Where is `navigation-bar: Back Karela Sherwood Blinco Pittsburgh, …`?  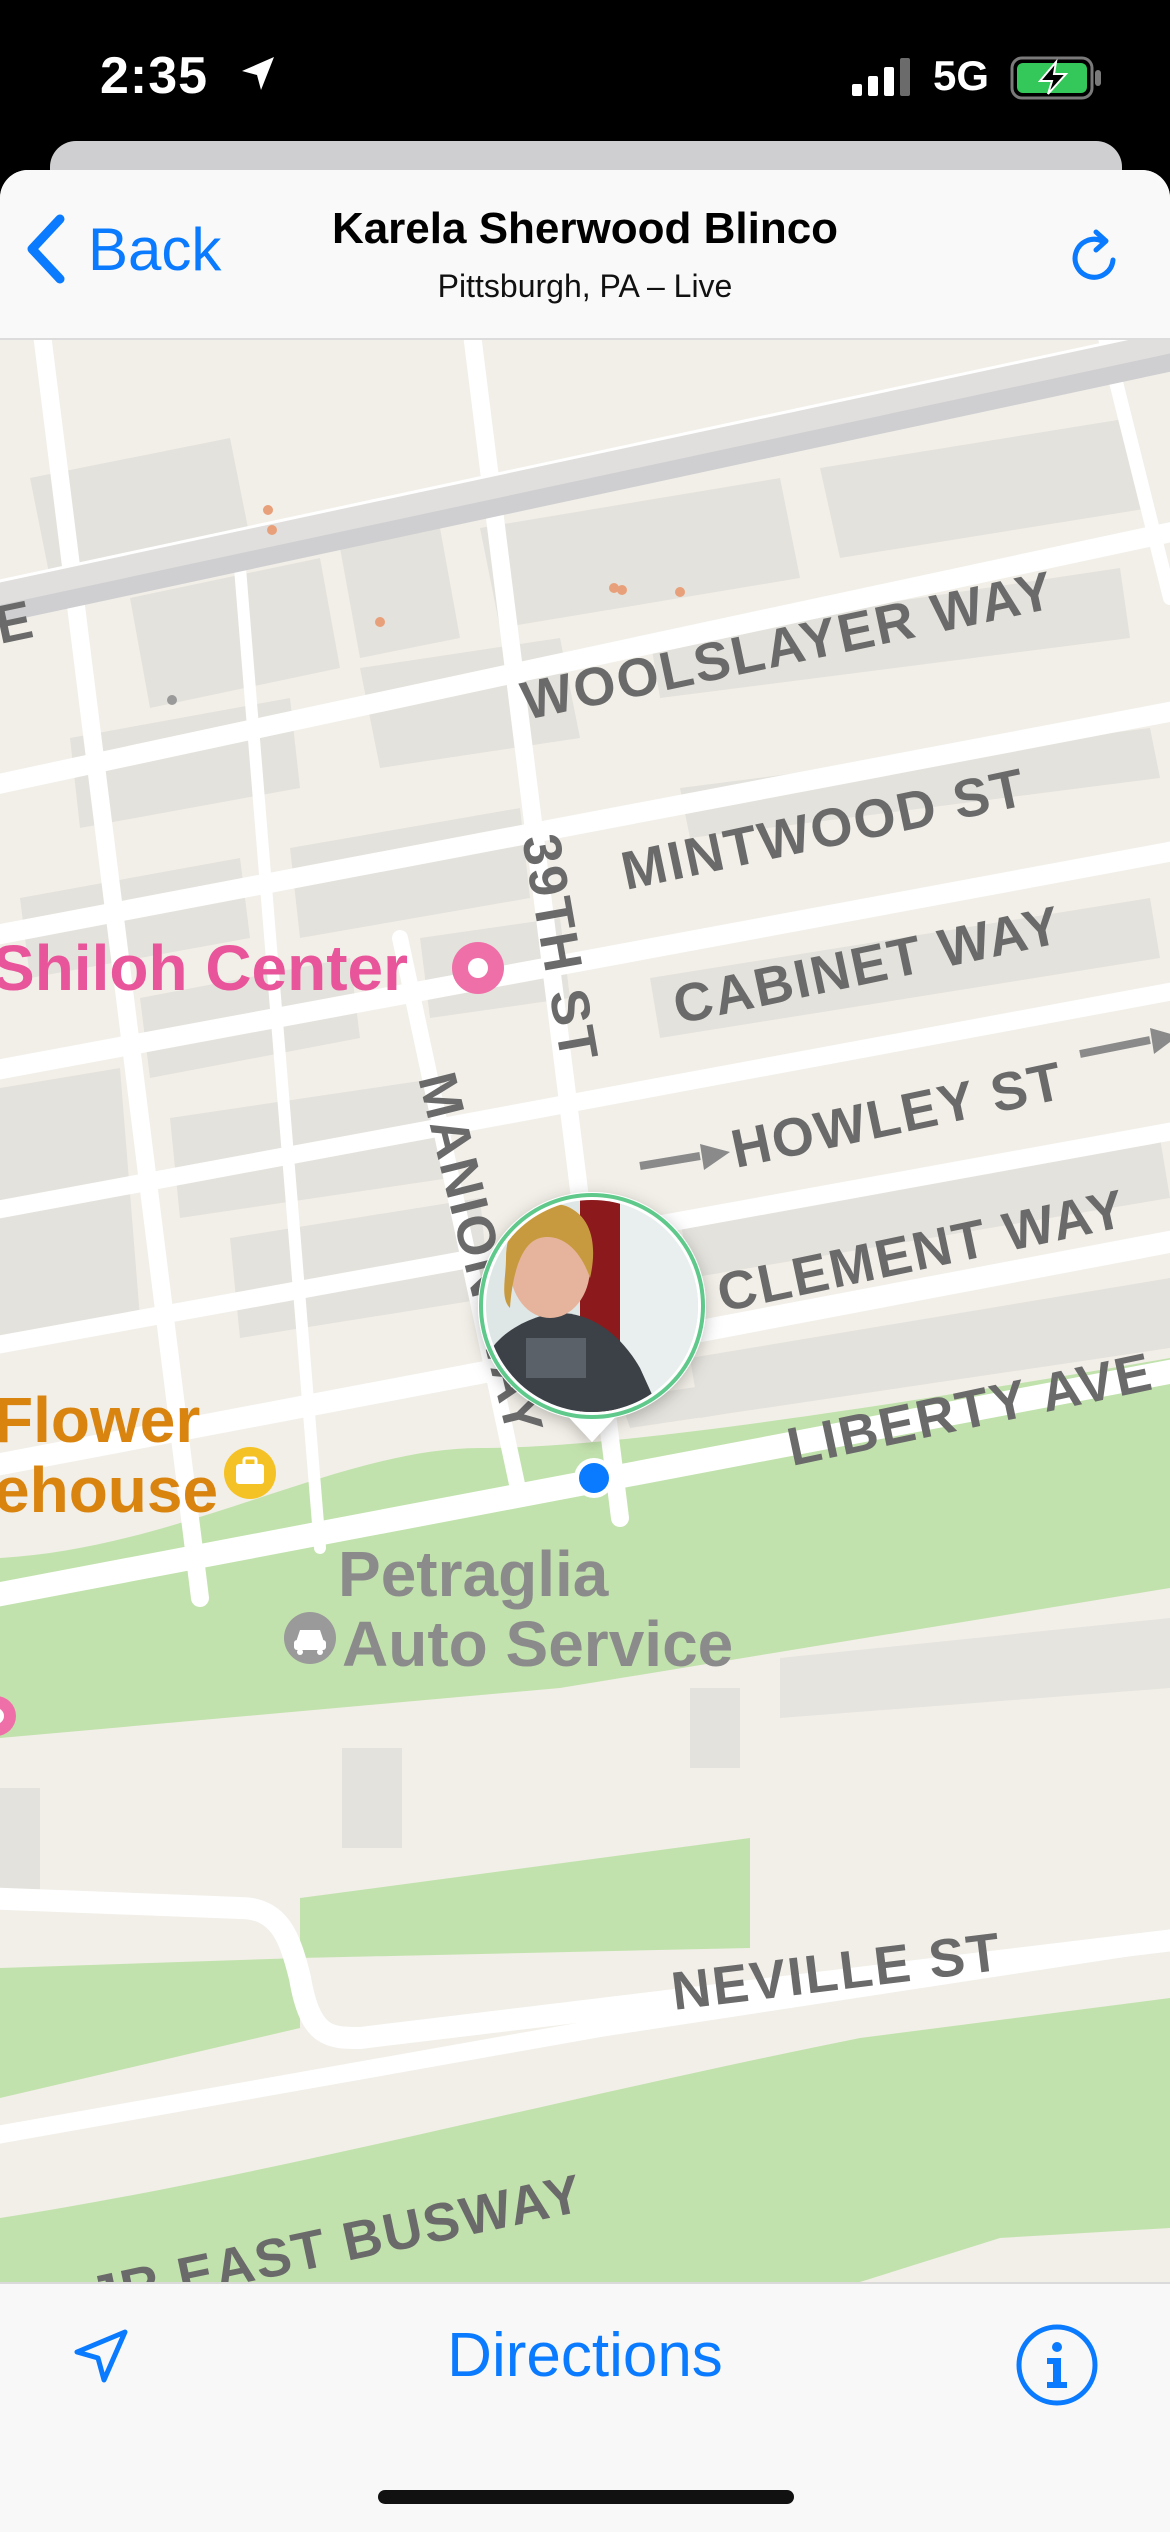 navigation-bar: Back Karela Sherwood Blinco Pittsburgh, … is located at coordinates (585, 255).